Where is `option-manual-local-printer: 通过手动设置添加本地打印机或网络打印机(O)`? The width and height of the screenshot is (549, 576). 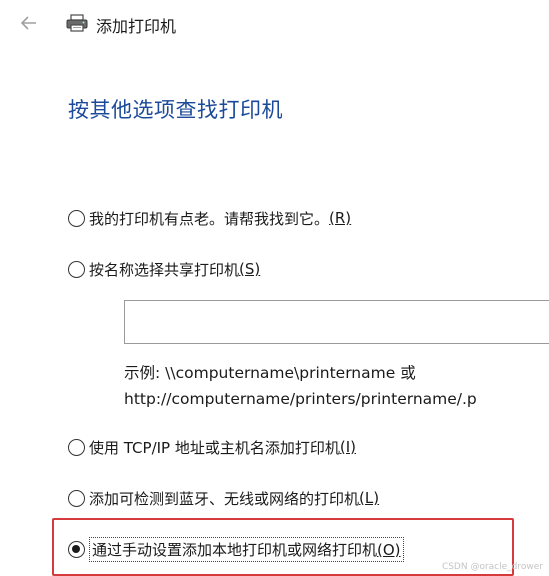
option-manual-local-printer: 通过手动设置添加本地打印机或网络打印机(O) is located at coordinates (236, 549).